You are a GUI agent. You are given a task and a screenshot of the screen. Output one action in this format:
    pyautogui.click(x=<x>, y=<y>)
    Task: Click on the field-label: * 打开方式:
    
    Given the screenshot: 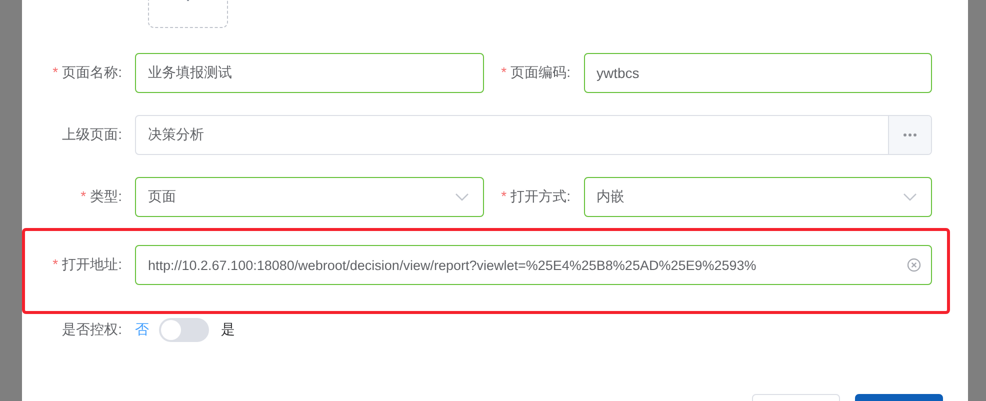 What is the action you would take?
    pyautogui.click(x=536, y=197)
    